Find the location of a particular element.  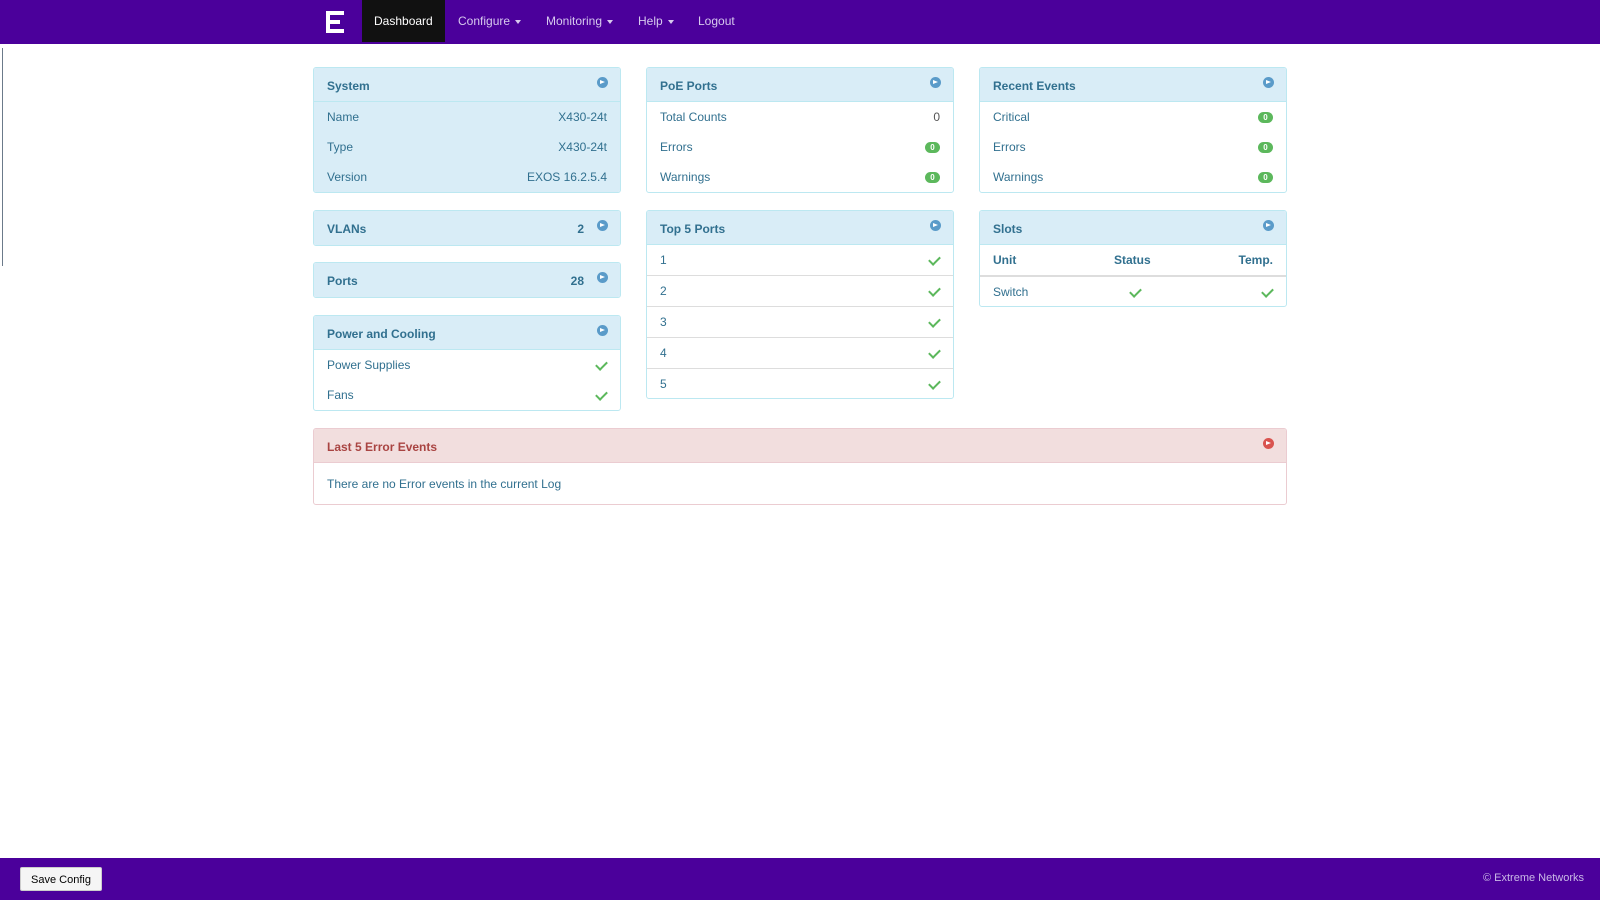

vlans-panel: VLANs 2 is located at coordinates (467, 228).